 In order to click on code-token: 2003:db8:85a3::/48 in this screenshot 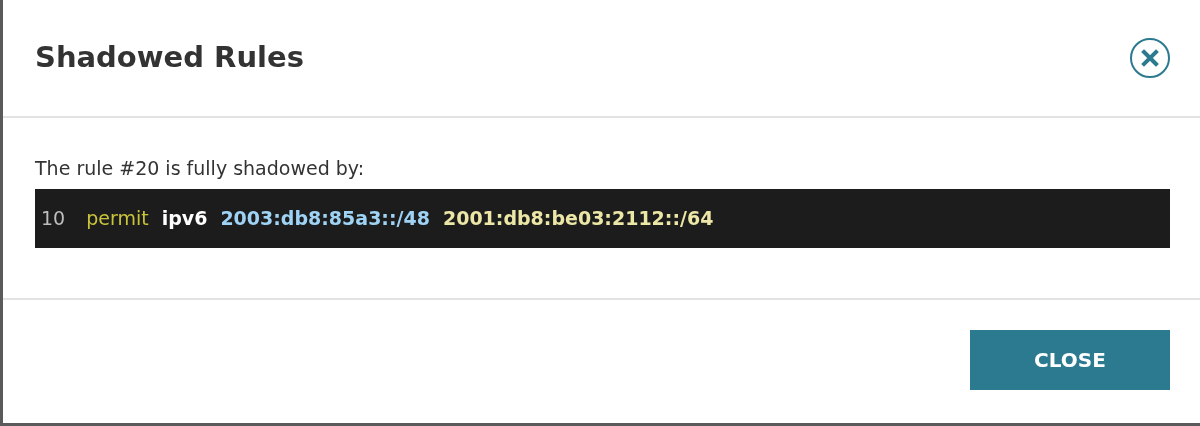, I will do `click(325, 218)`.